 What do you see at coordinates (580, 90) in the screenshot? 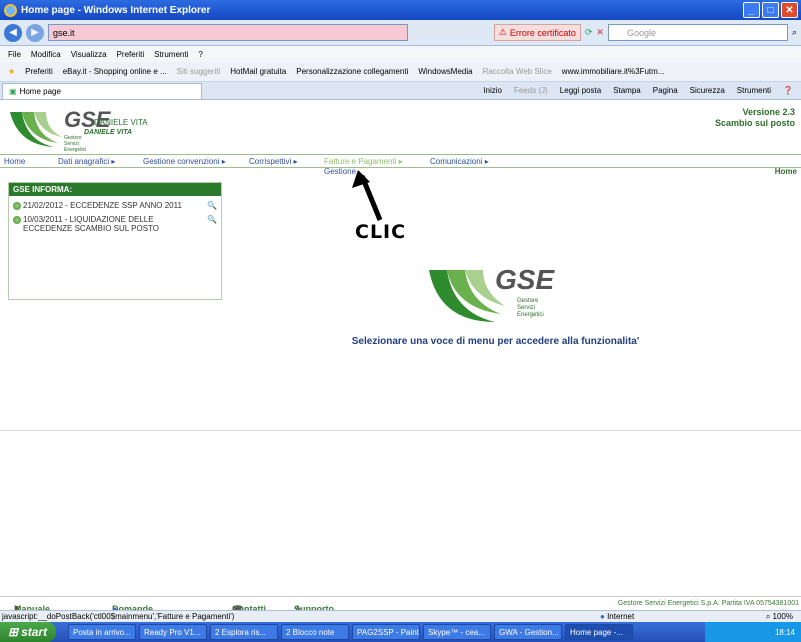
I see `cmd-leggi-posta: Leggi posta` at bounding box center [580, 90].